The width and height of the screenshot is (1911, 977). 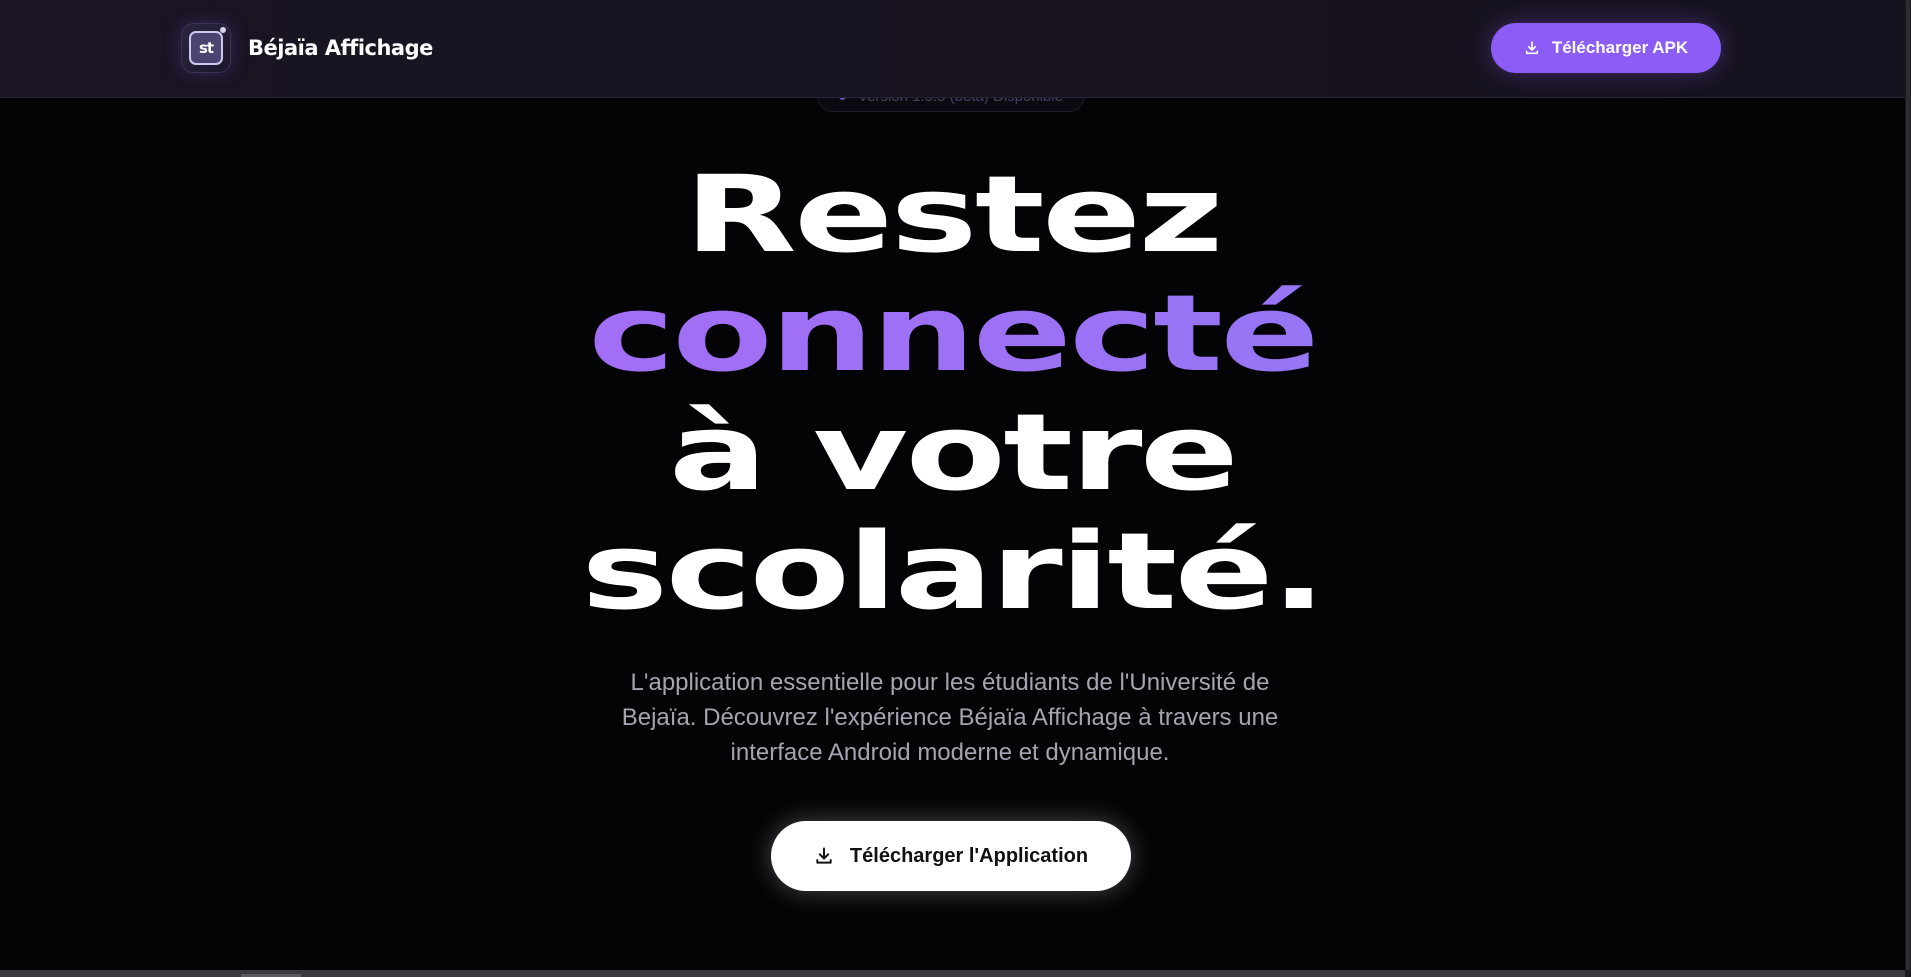 What do you see at coordinates (340, 48) in the screenshot?
I see `brand-name: Béjaïa Affichage` at bounding box center [340, 48].